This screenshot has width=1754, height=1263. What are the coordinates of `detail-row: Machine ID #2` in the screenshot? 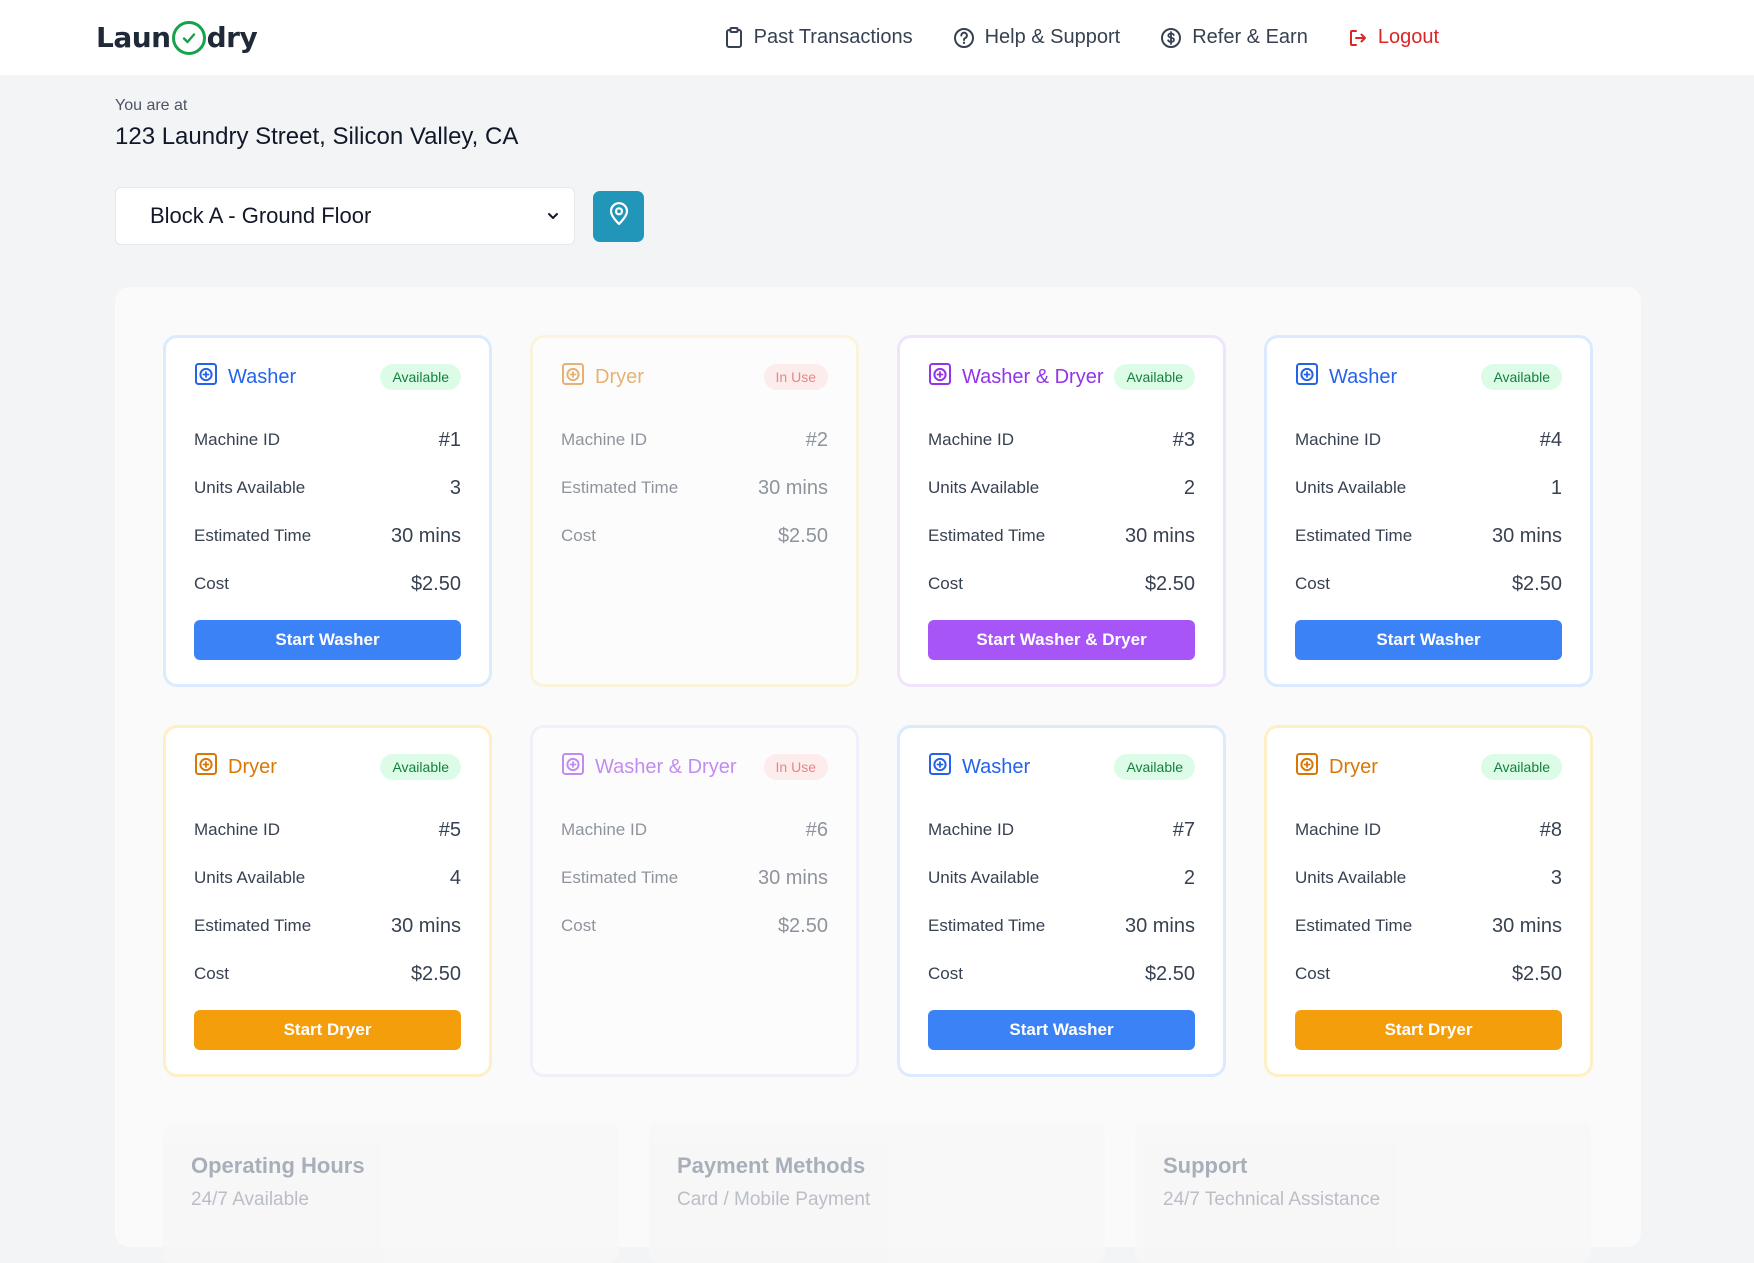 It's located at (694, 440).